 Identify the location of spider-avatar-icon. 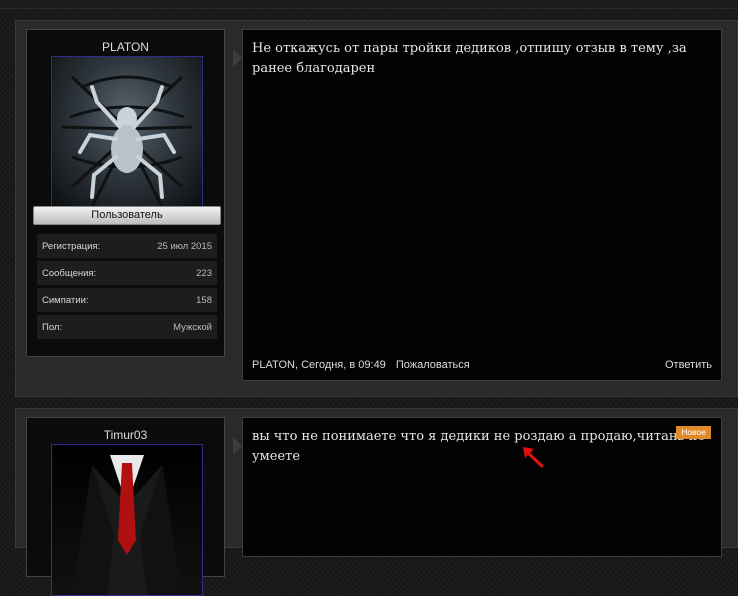
(127, 132).